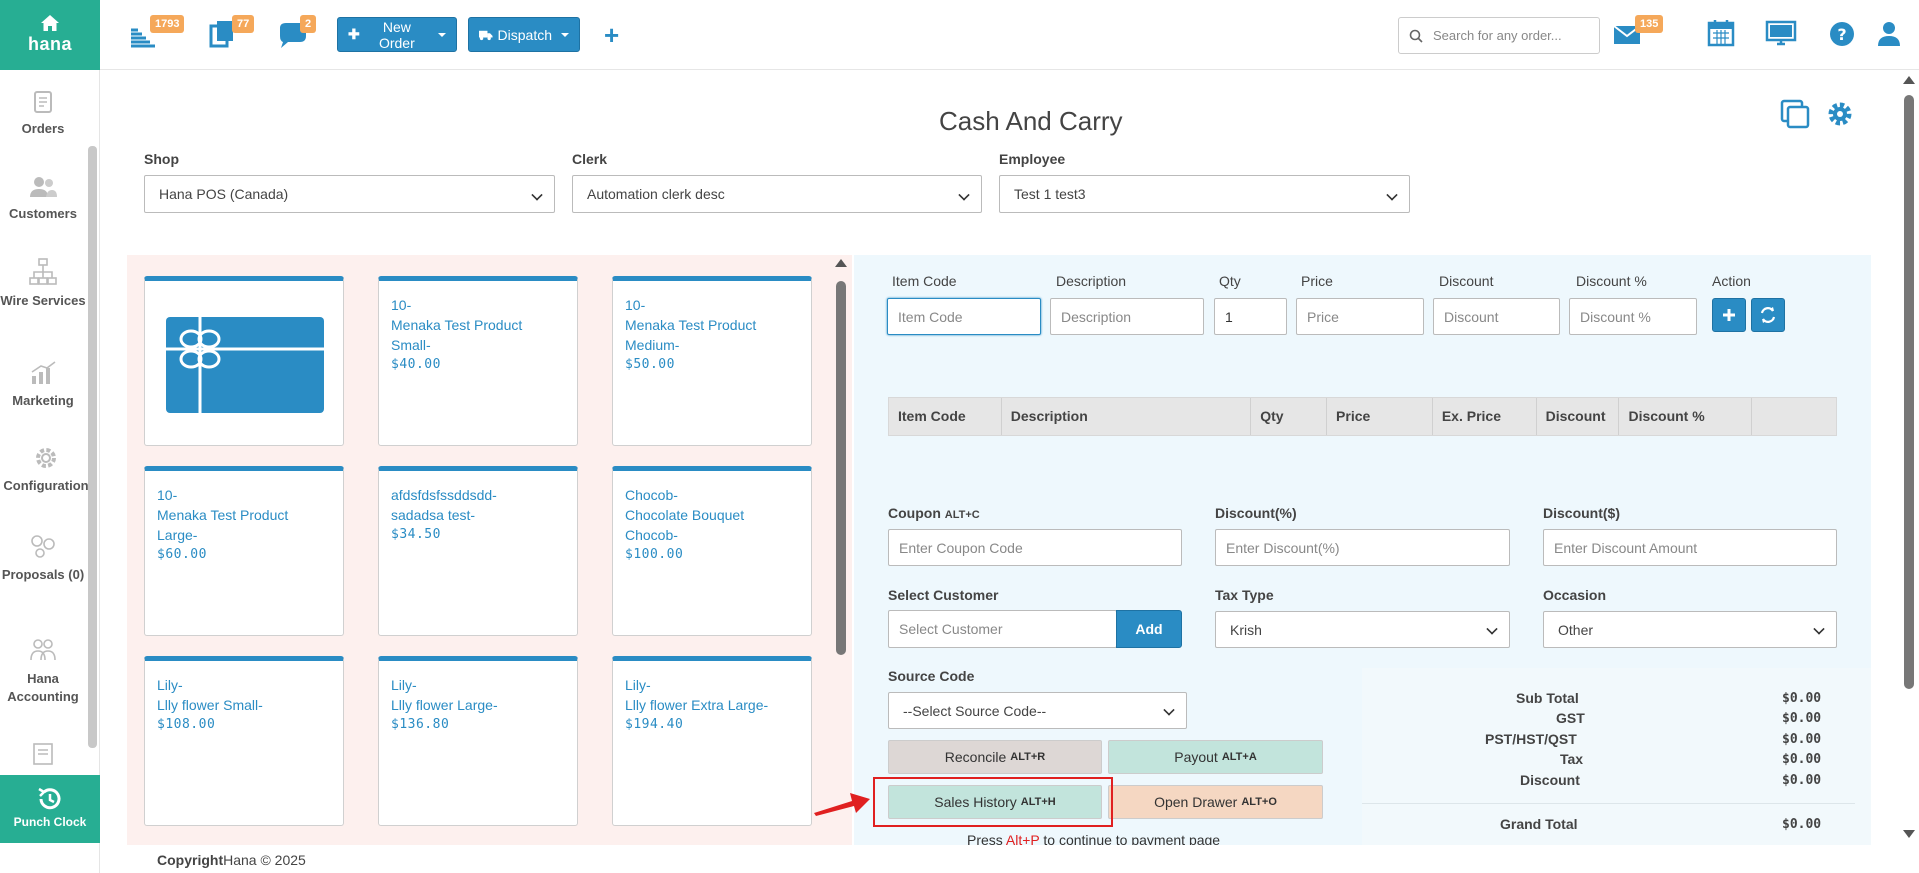 Image resolution: width=1919 pixels, height=873 pixels. Describe the element at coordinates (1578, 416) in the screenshot. I see `grid-header-discount: Discount` at that location.